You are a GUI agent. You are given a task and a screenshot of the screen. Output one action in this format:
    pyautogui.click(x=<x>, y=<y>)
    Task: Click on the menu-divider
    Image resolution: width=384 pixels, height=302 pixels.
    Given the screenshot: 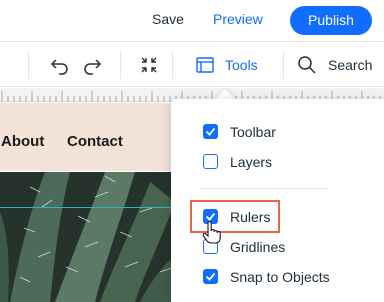 What is the action you would take?
    pyautogui.click(x=264, y=188)
    